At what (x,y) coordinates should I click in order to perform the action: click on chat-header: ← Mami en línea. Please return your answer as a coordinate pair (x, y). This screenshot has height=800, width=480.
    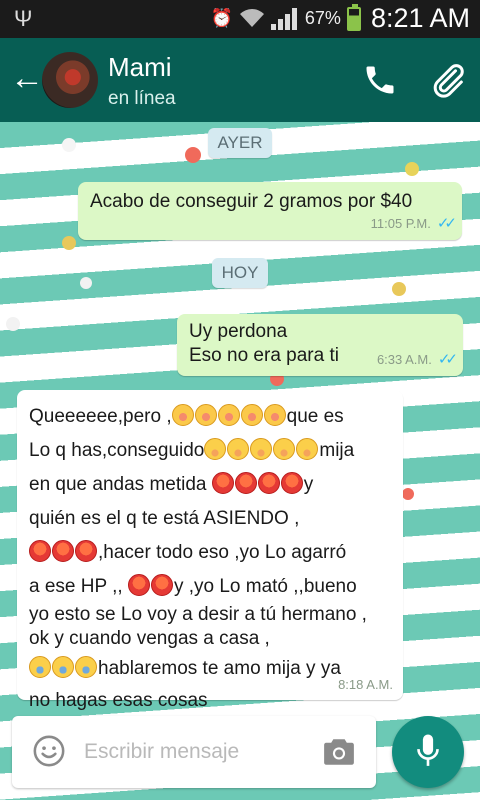
    Looking at the image, I should click on (240, 80).